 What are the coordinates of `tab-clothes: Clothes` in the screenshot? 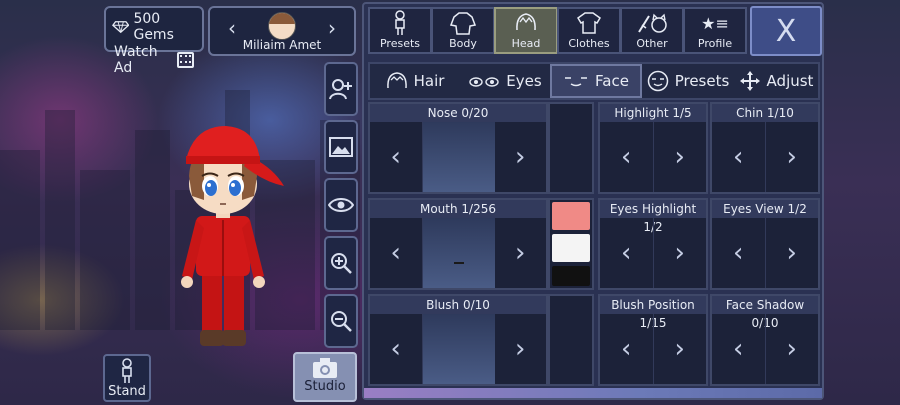 It's located at (589, 30).